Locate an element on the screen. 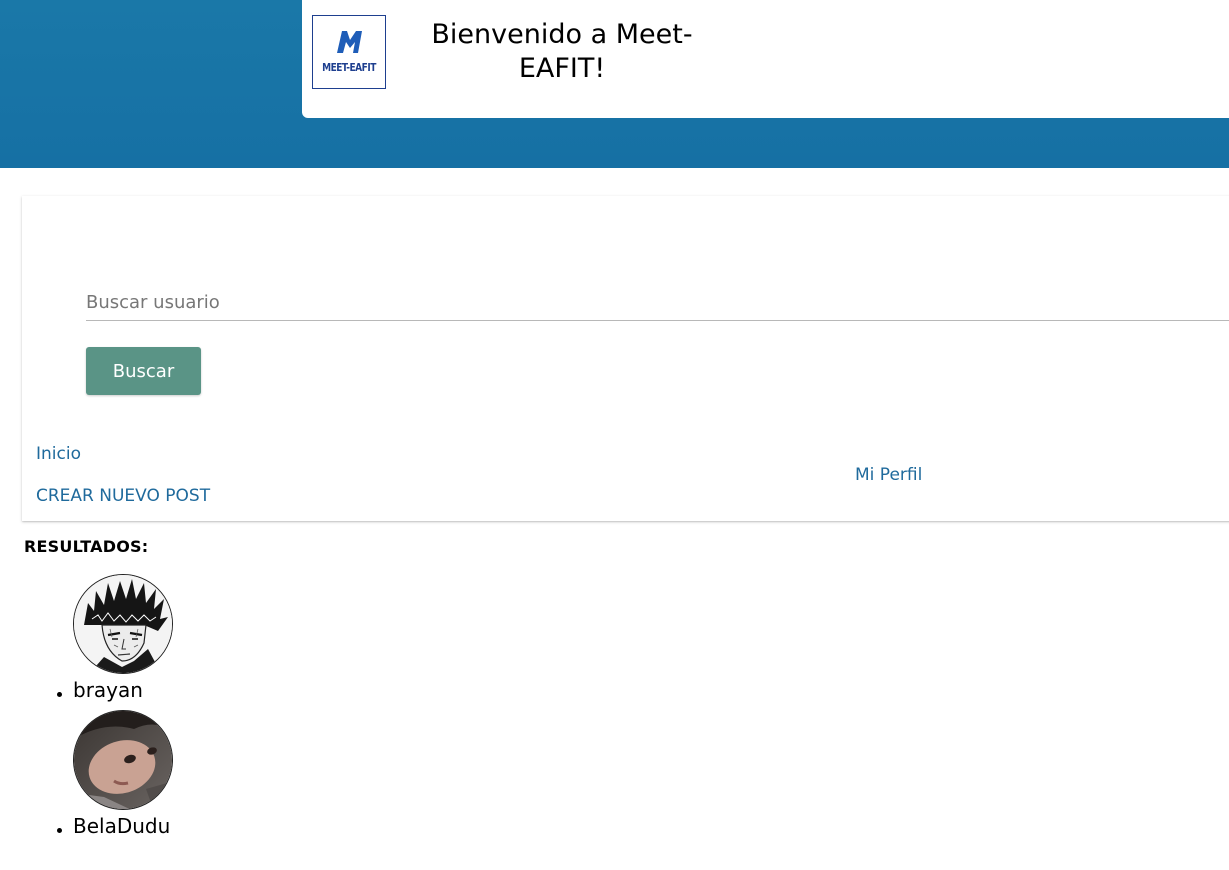 The height and width of the screenshot is (870, 1229). result-username: brayan is located at coordinates (108, 690).